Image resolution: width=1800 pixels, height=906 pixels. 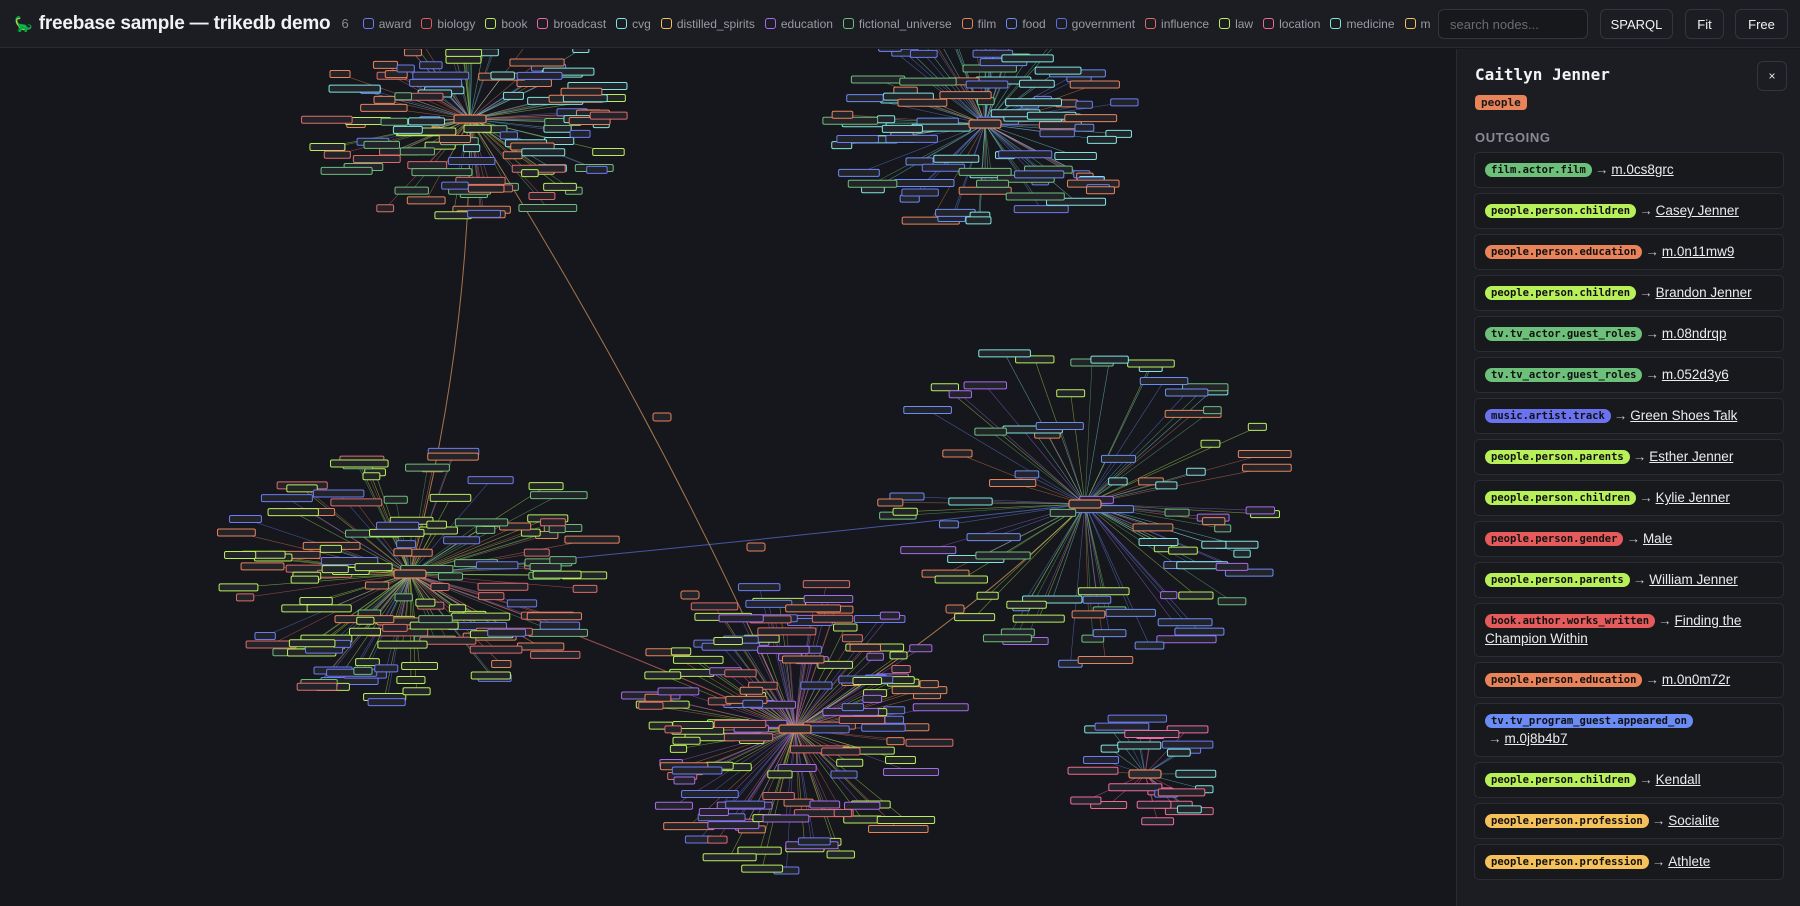 What do you see at coordinates (1678, 779) in the screenshot?
I see `edge-target-link: Kendall` at bounding box center [1678, 779].